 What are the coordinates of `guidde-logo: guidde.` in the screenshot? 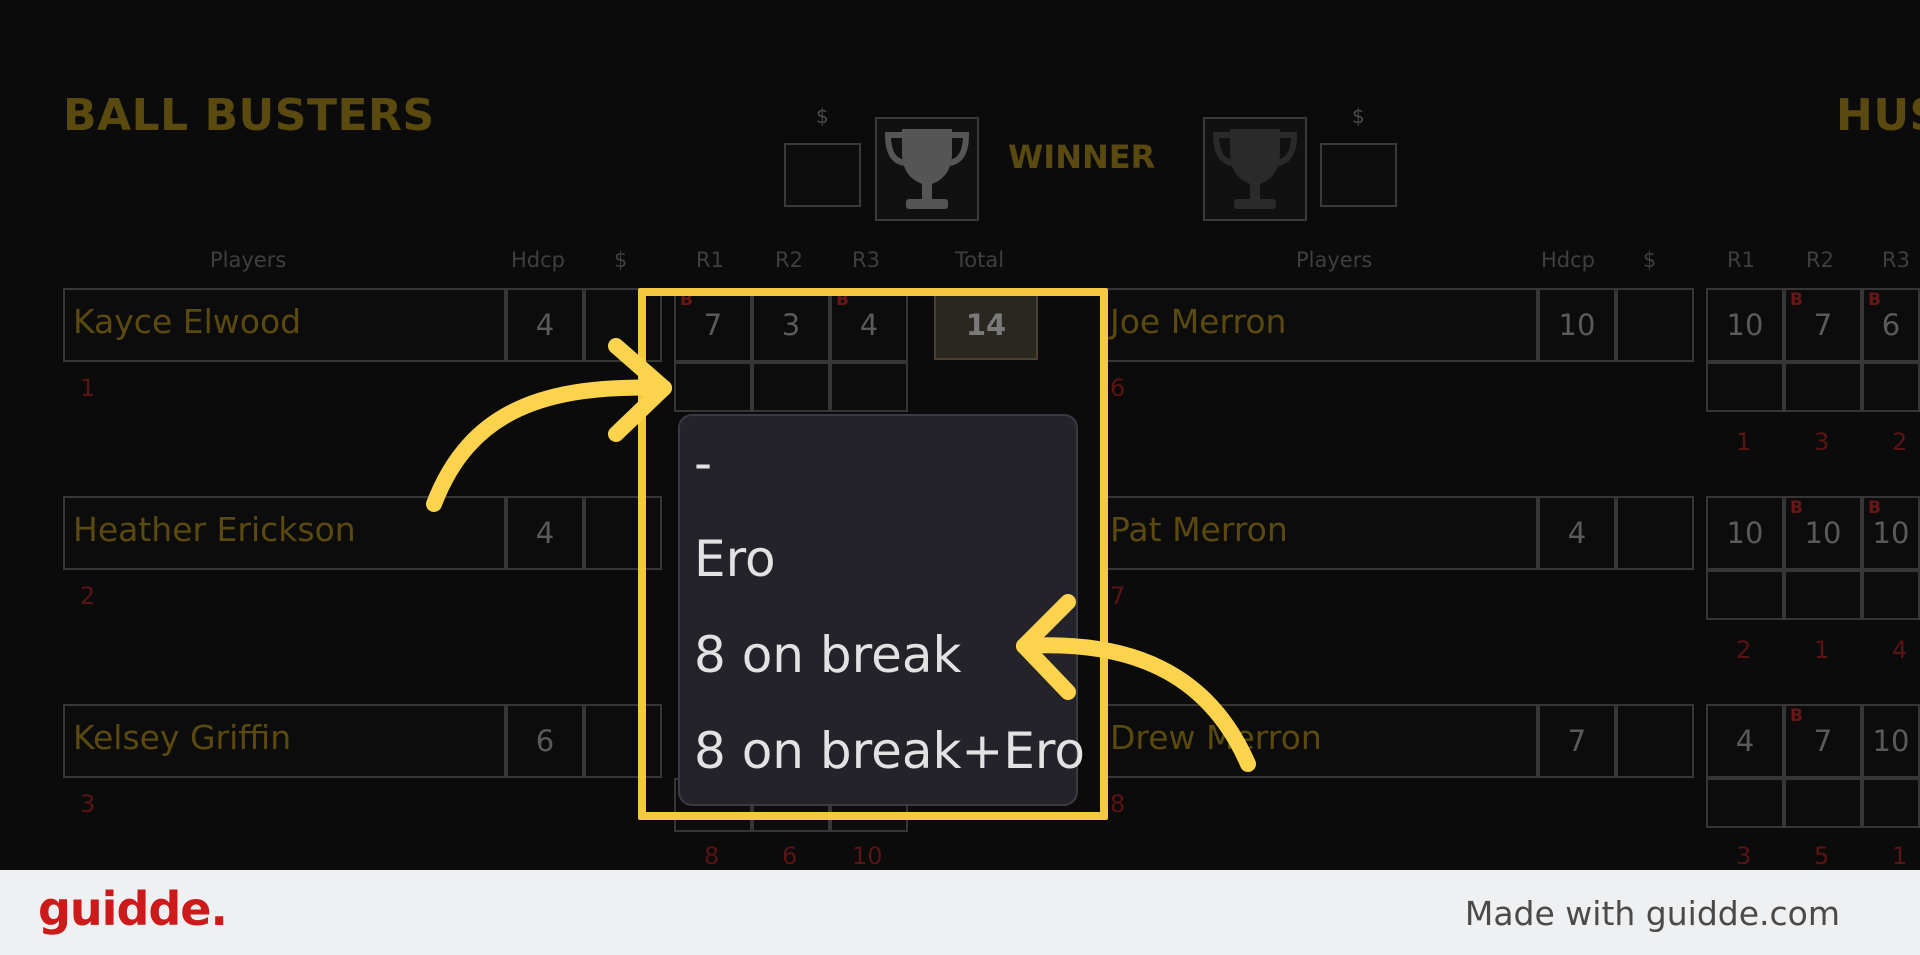 It's located at (133, 909).